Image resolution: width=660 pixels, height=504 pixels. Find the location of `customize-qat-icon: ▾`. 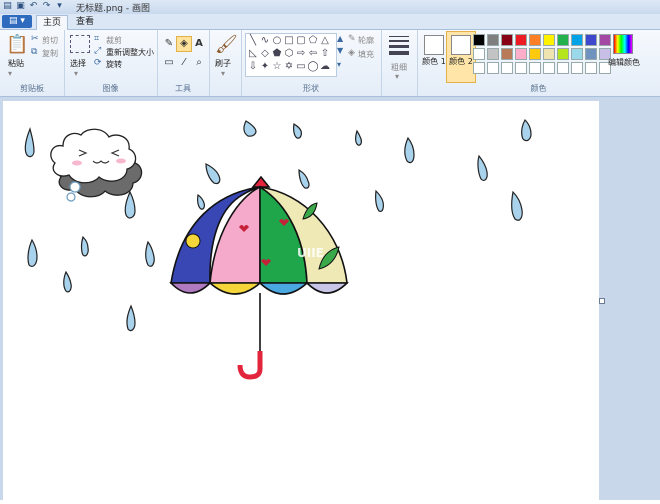

customize-qat-icon: ▾ is located at coordinates (59, 6).